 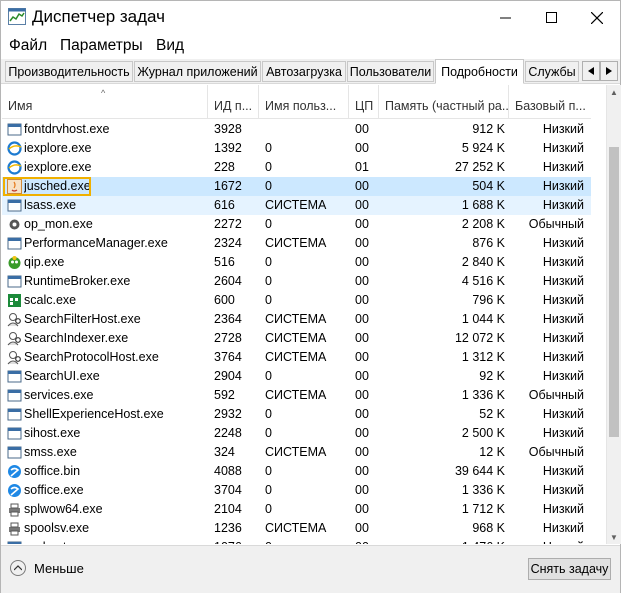 I want to click on table-row: svchost.exe10760001 476 KНизкий, so click(x=296, y=541).